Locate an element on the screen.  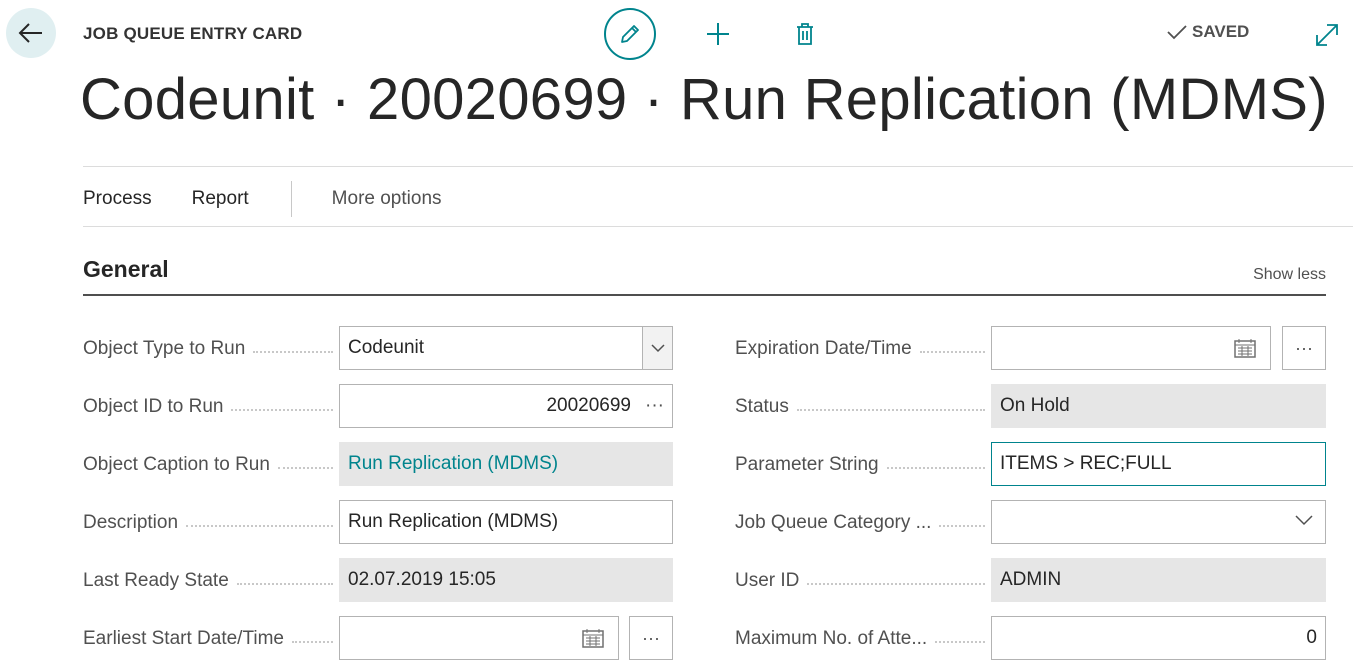
object-id-label-row: Object ID to Run is located at coordinates (208, 407).